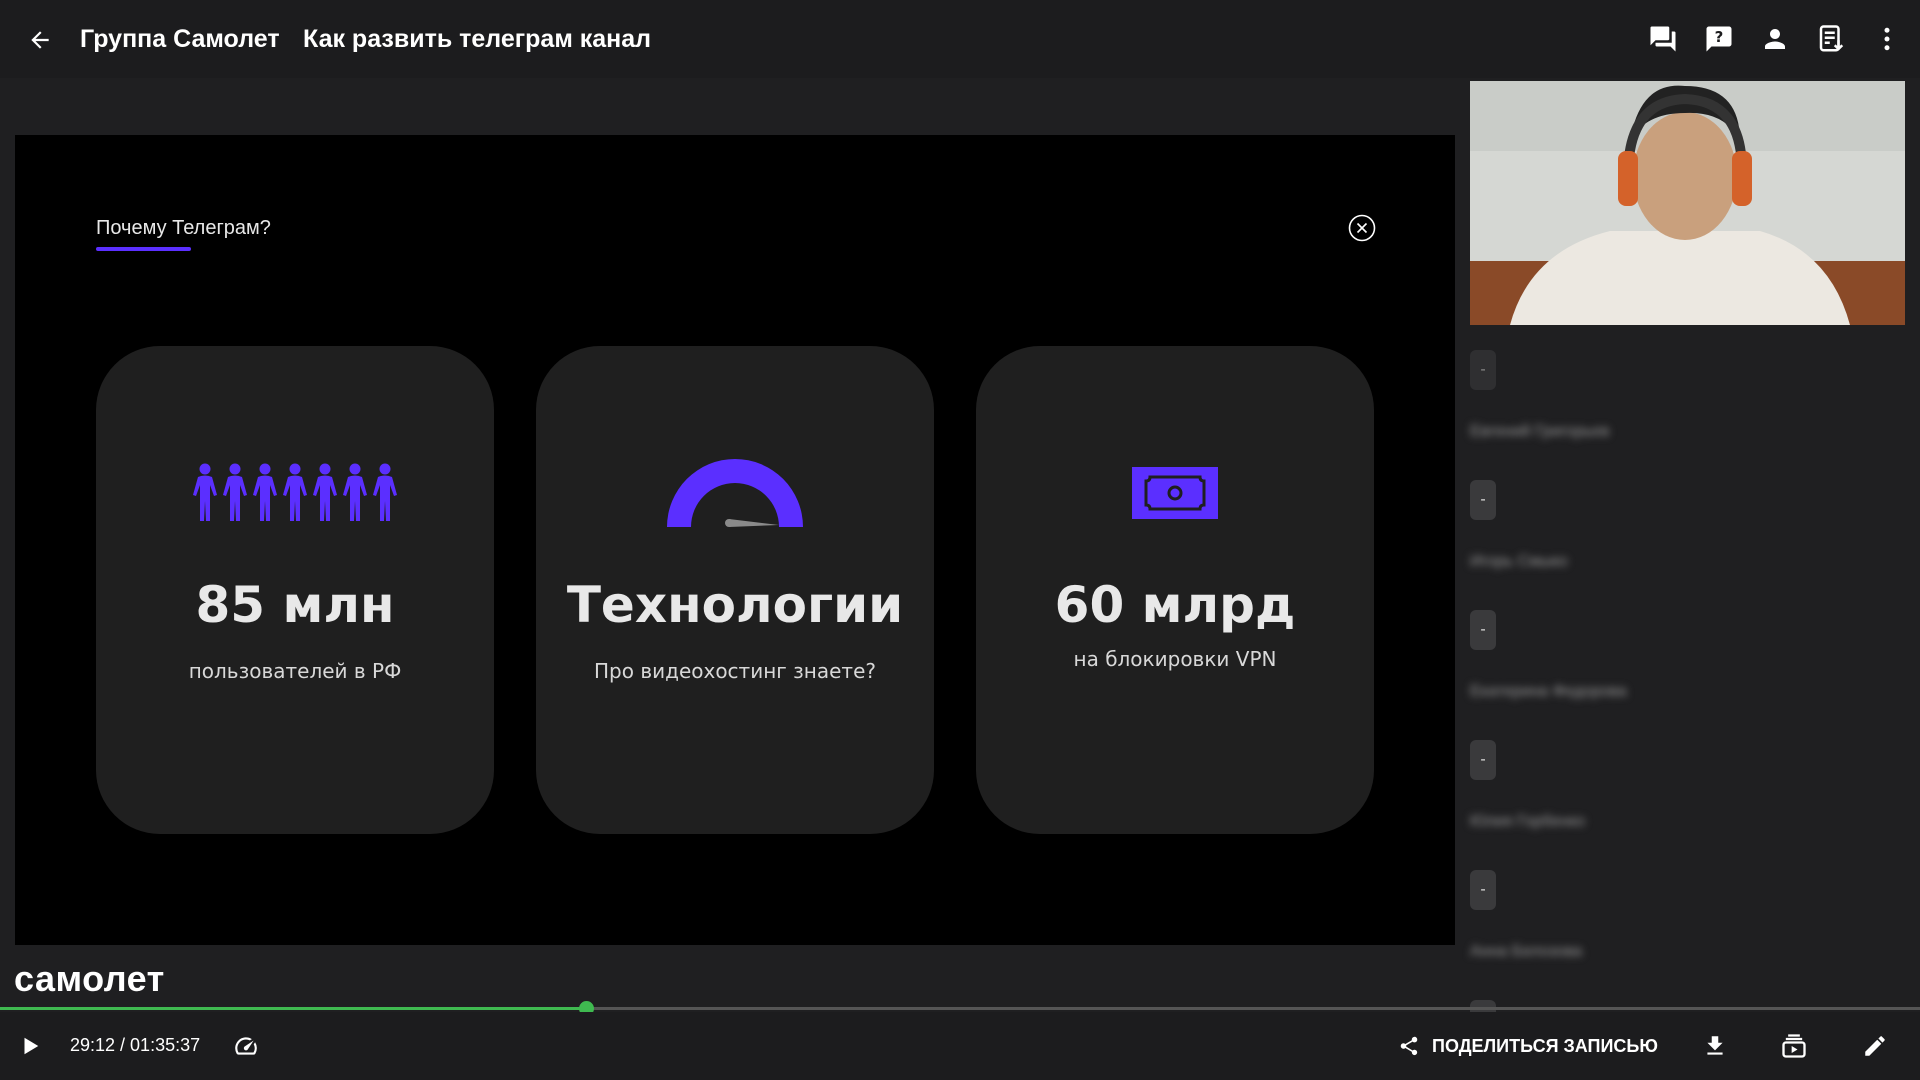  I want to click on player-controls: 29:12 / 01:35:37 ПОДЕЛИТЬСЯ ЗАПИСЬЮ, so click(960, 1046).